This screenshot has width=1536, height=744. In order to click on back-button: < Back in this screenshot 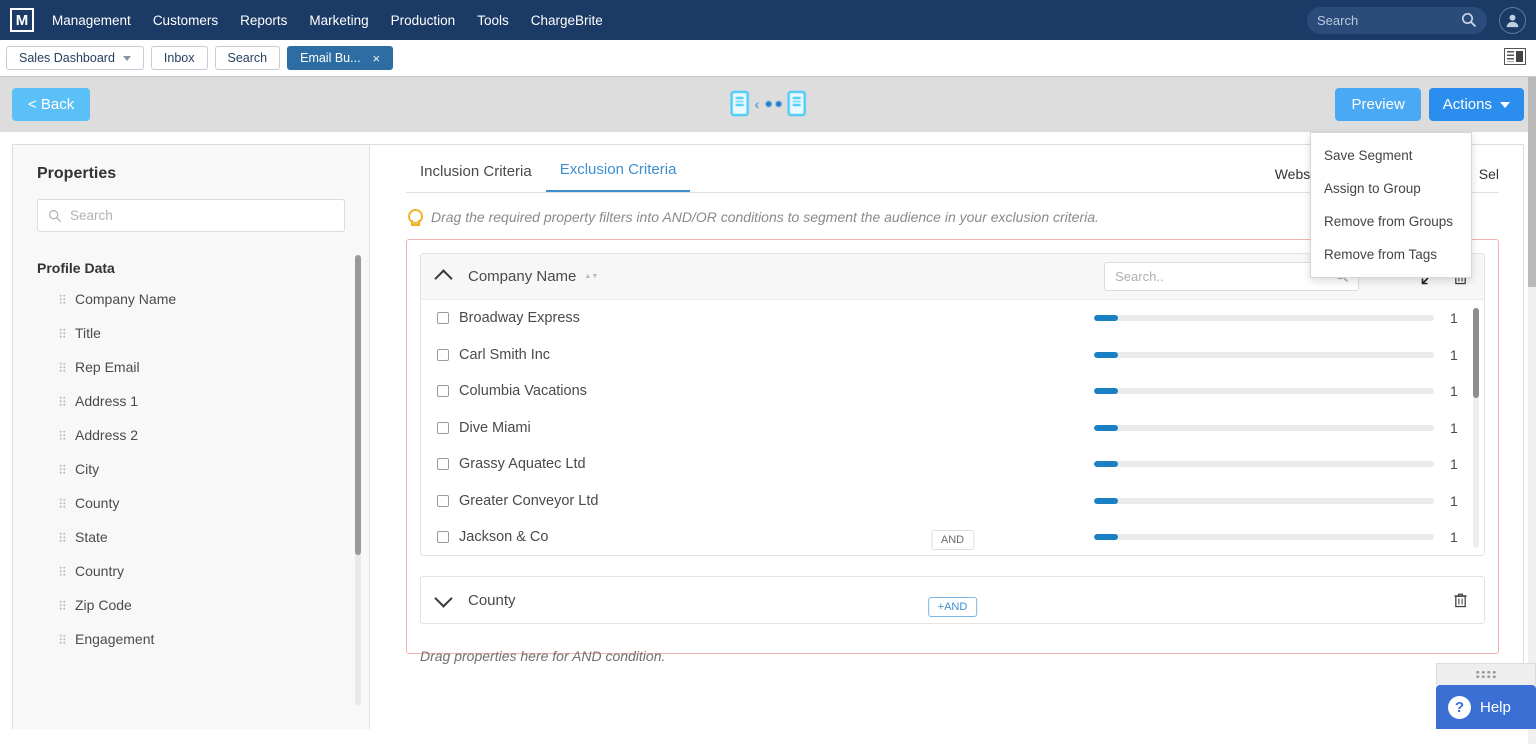, I will do `click(51, 104)`.